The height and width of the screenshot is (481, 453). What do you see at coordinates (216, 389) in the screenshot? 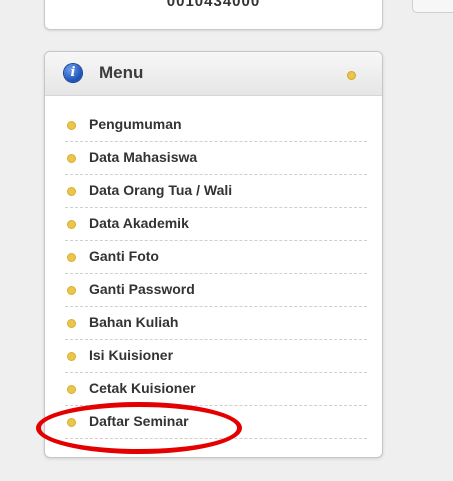
I see `menu-item-cetak-kuisioner: Cetak Kuisioner` at bounding box center [216, 389].